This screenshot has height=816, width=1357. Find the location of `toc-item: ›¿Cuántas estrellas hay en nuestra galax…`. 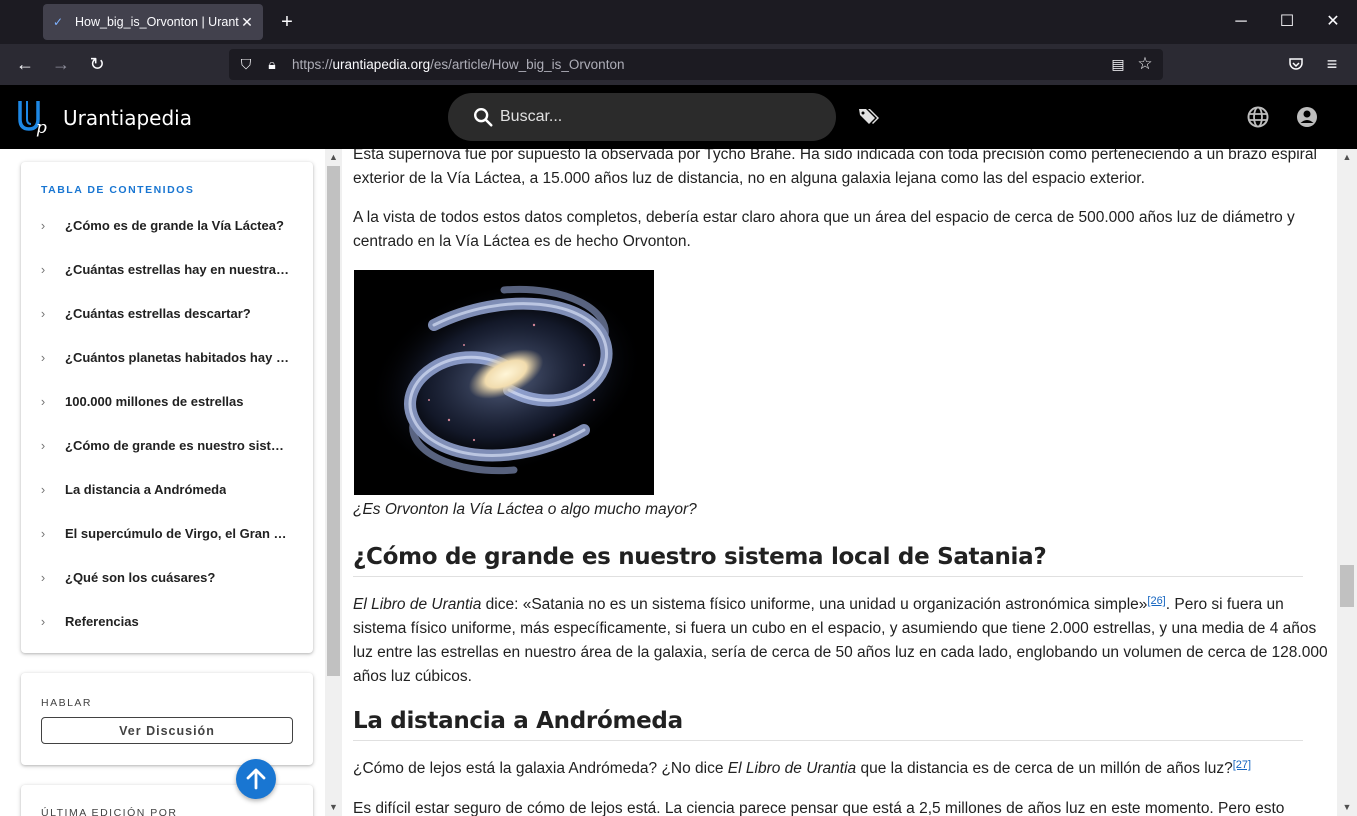

toc-item: ›¿Cuántas estrellas hay en nuestra galax… is located at coordinates (172, 269).